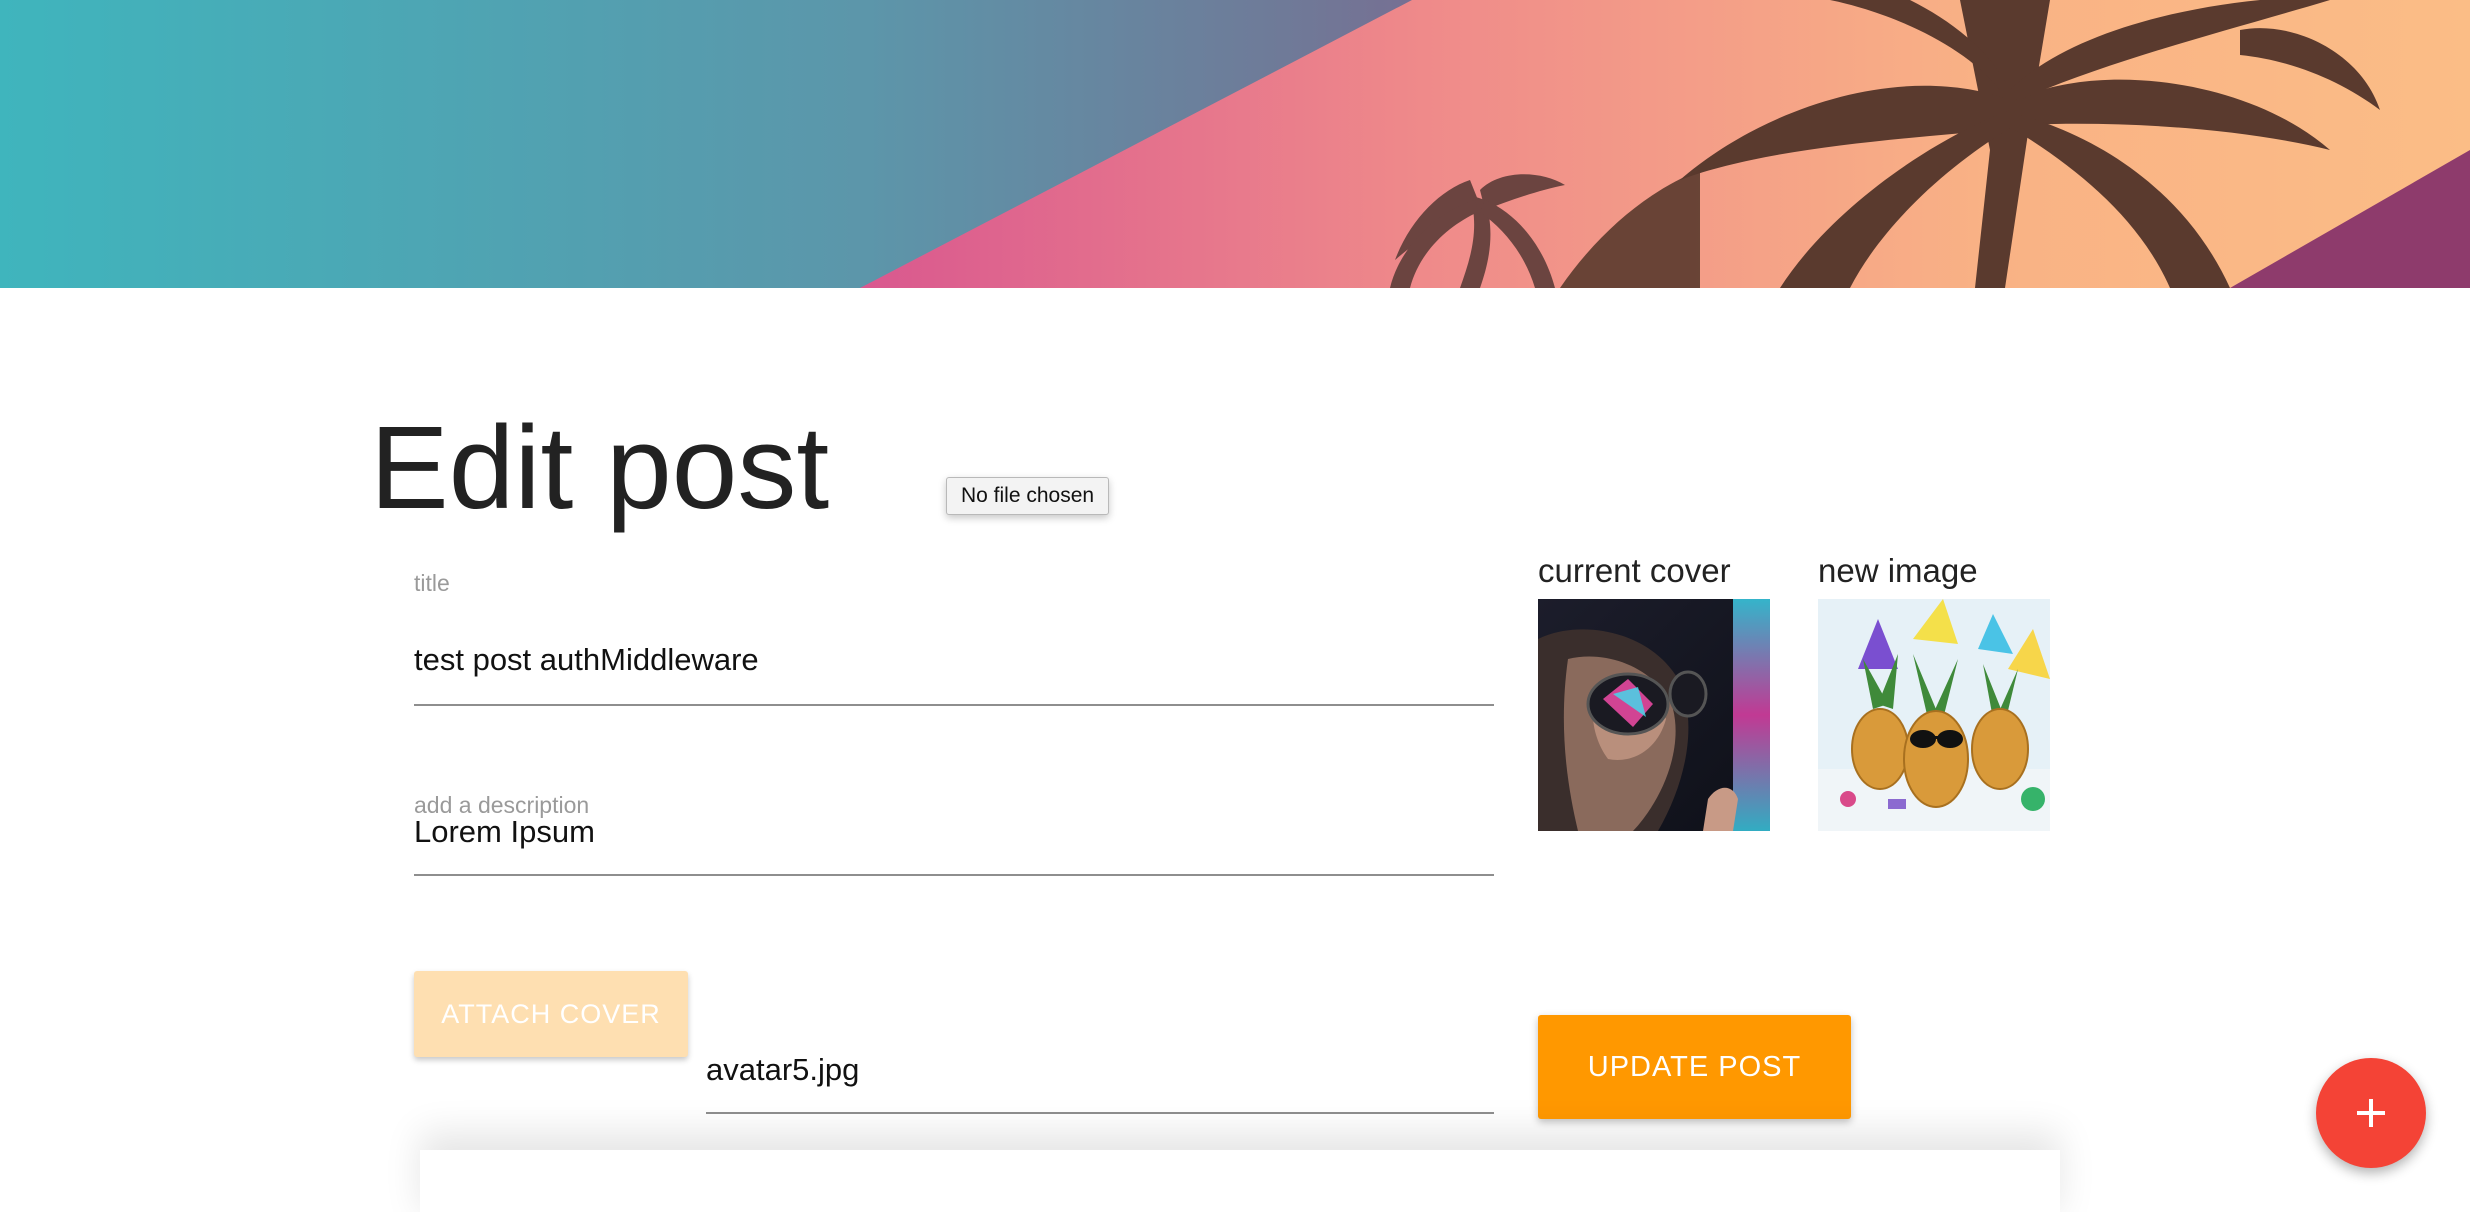 This screenshot has width=2470, height=1212. Describe the element at coordinates (1100, 1077) in the screenshot. I see `file-name-field: avatar5.jpg` at that location.